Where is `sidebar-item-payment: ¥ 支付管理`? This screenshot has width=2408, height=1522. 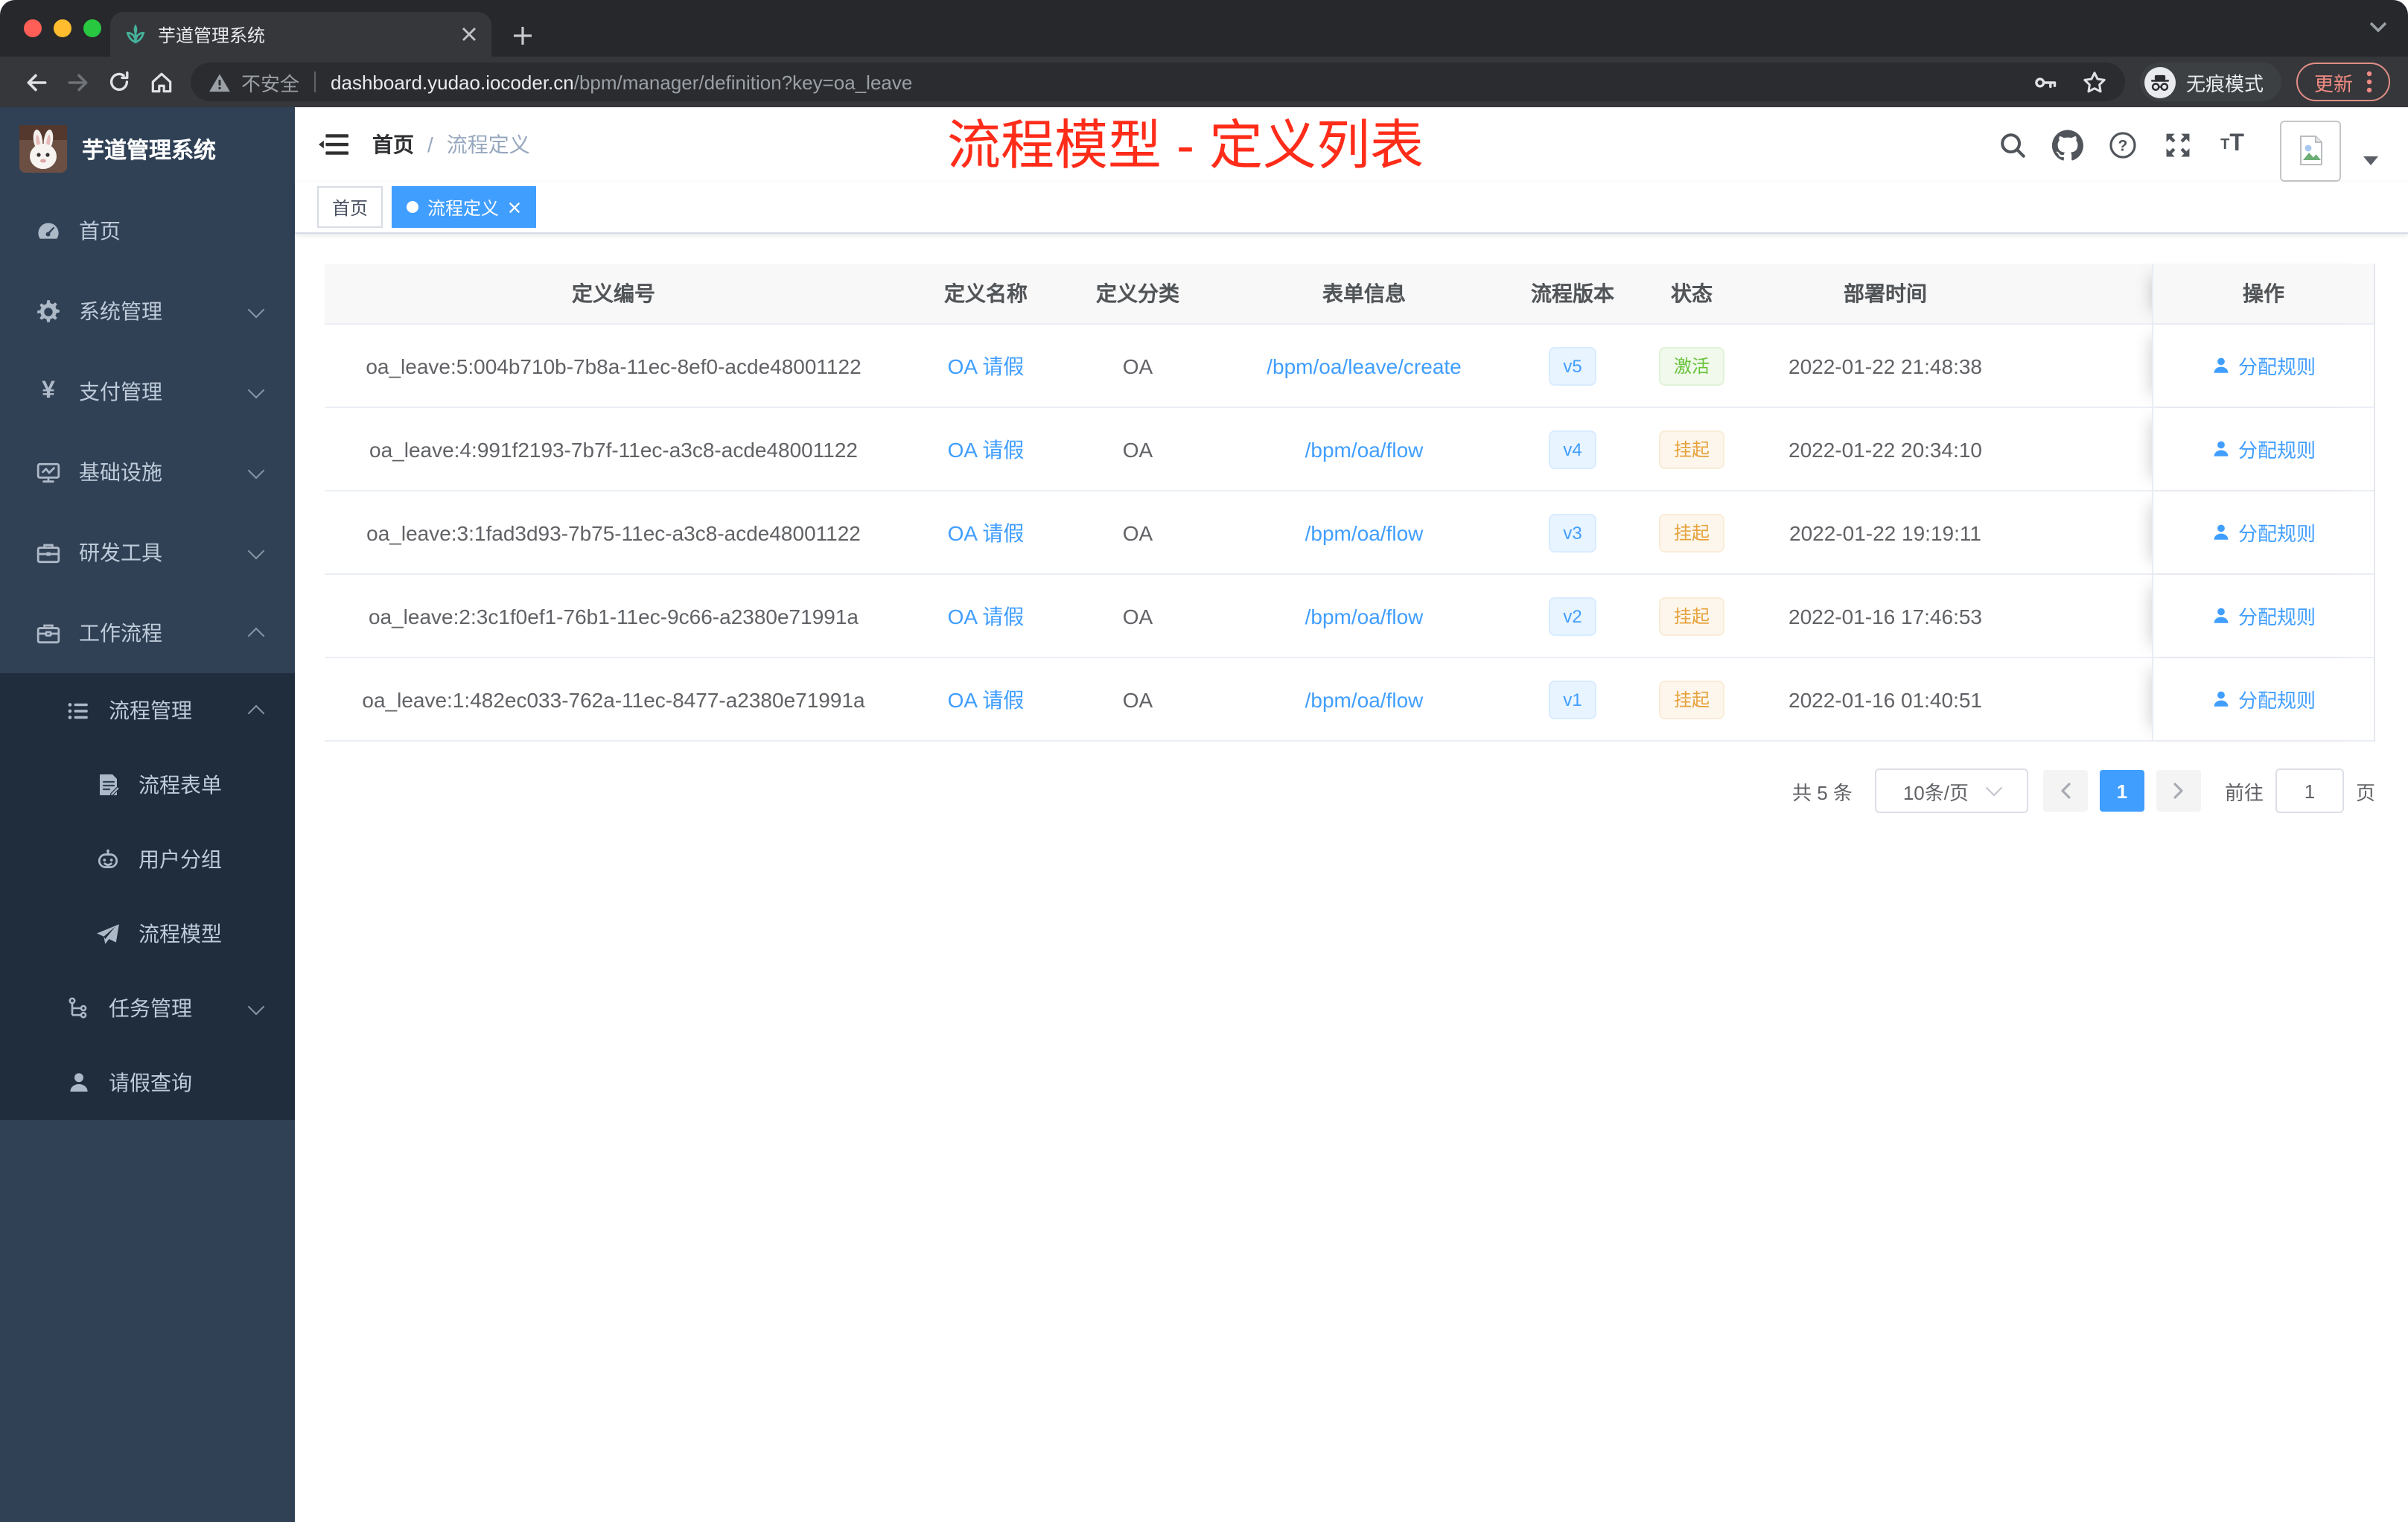
sidebar-item-payment: ¥ 支付管理 is located at coordinates (147, 391).